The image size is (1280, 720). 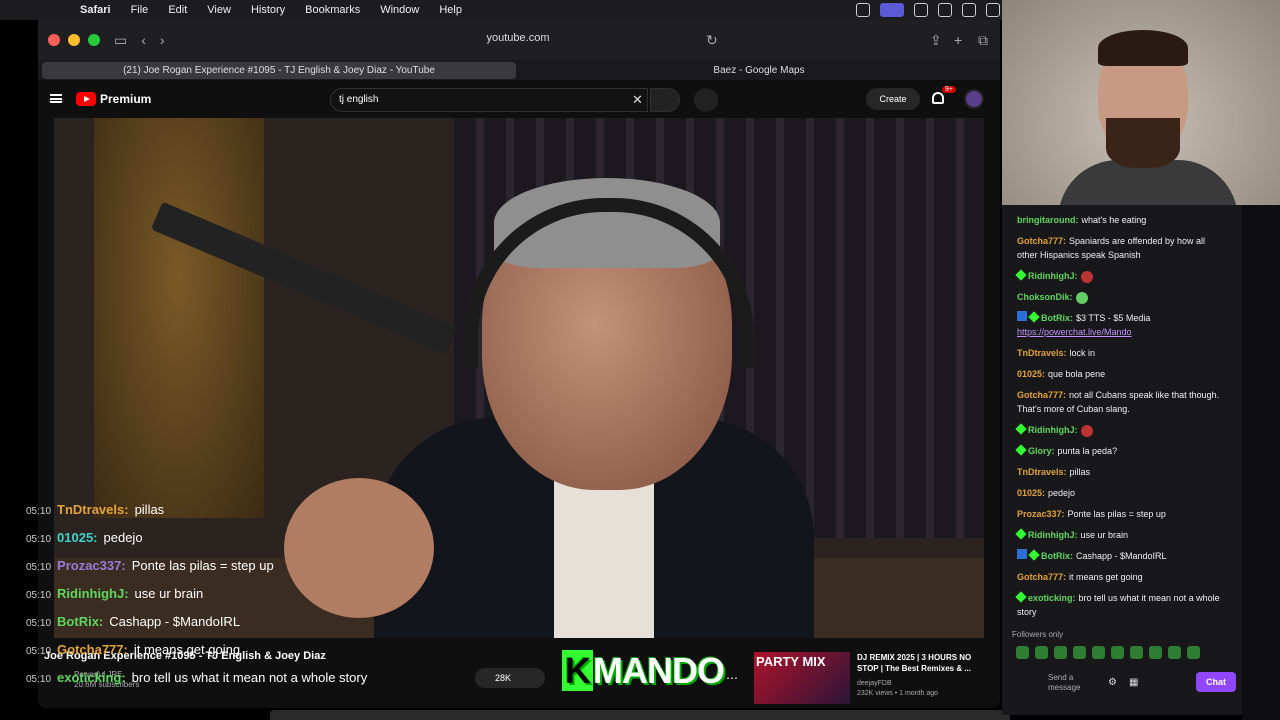 What do you see at coordinates (1114, 220) in the screenshot?
I see `chat-text: what's he eating` at bounding box center [1114, 220].